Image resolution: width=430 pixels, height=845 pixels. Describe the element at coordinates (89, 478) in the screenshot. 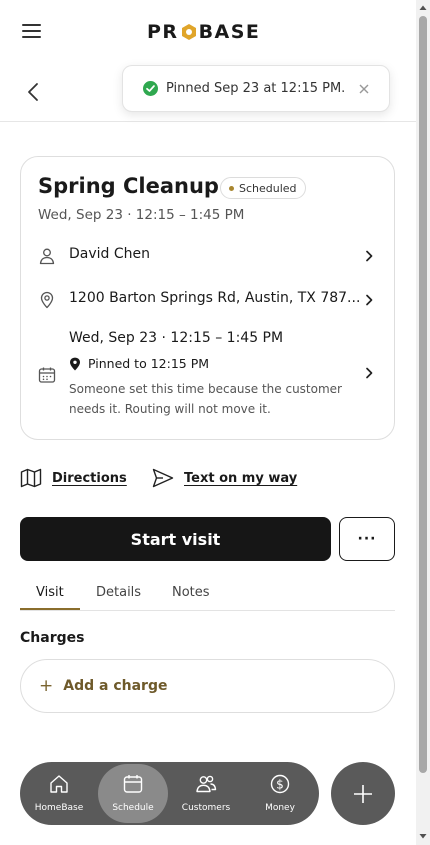

I see `directions-label: Directions` at that location.